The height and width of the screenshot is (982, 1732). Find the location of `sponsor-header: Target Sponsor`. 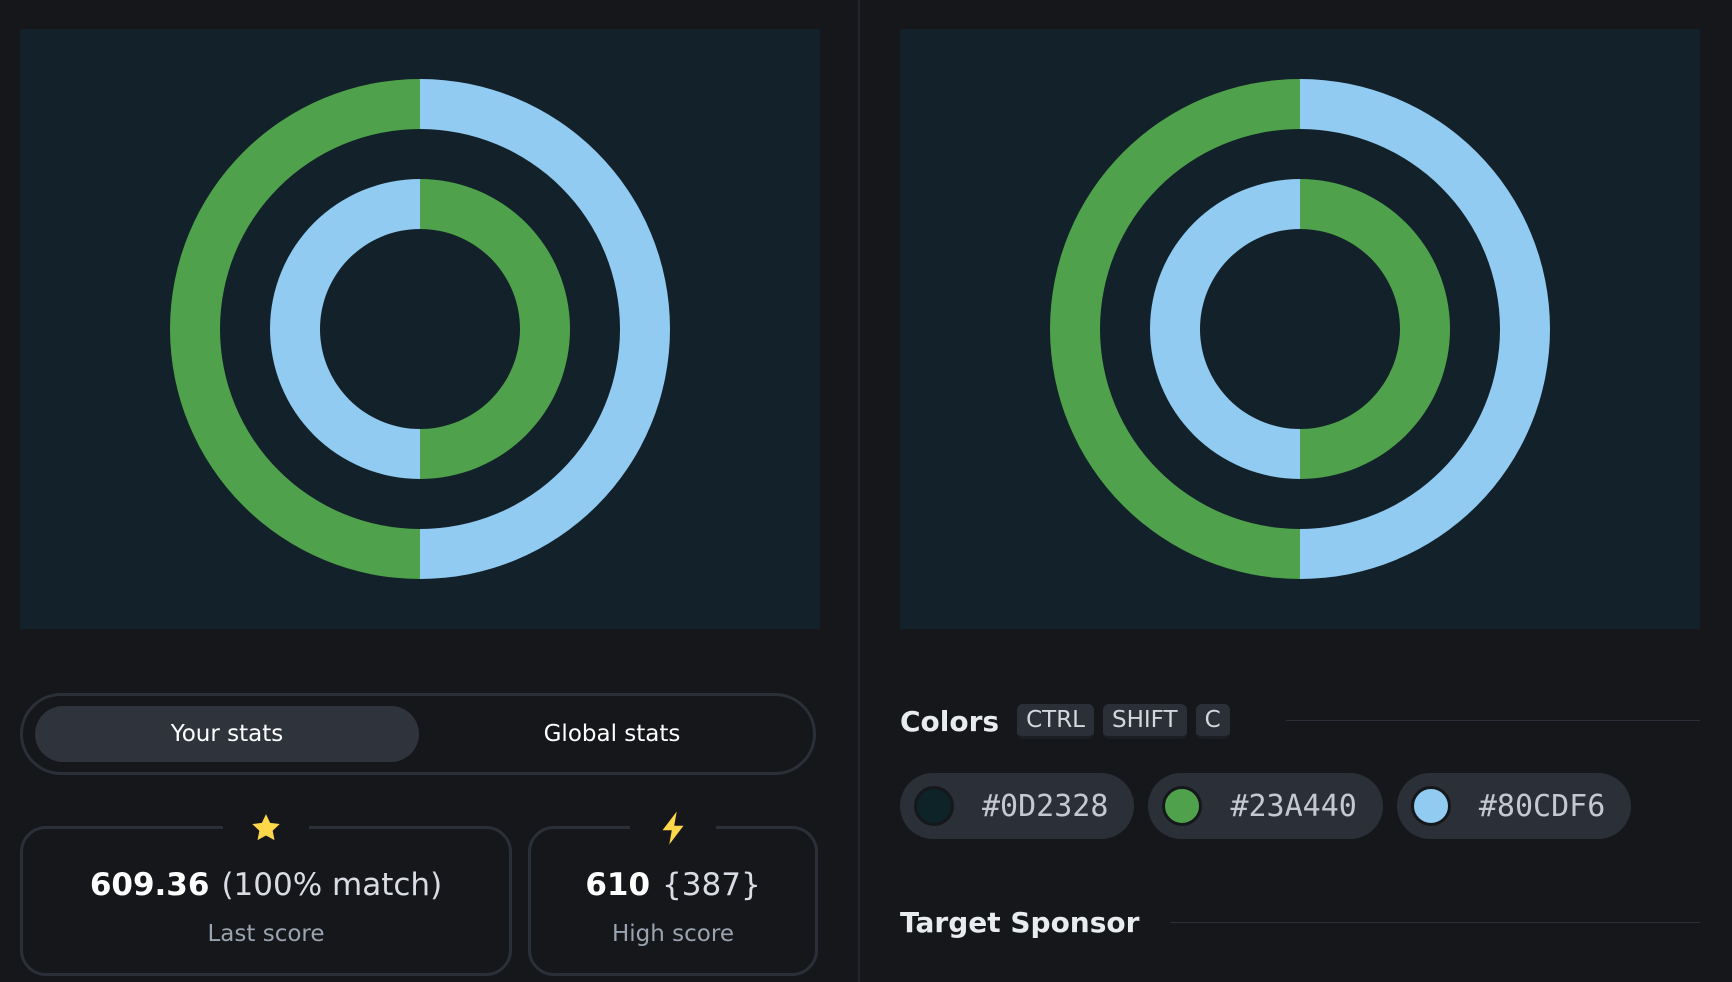

sponsor-header: Target Sponsor is located at coordinates (1028, 922).